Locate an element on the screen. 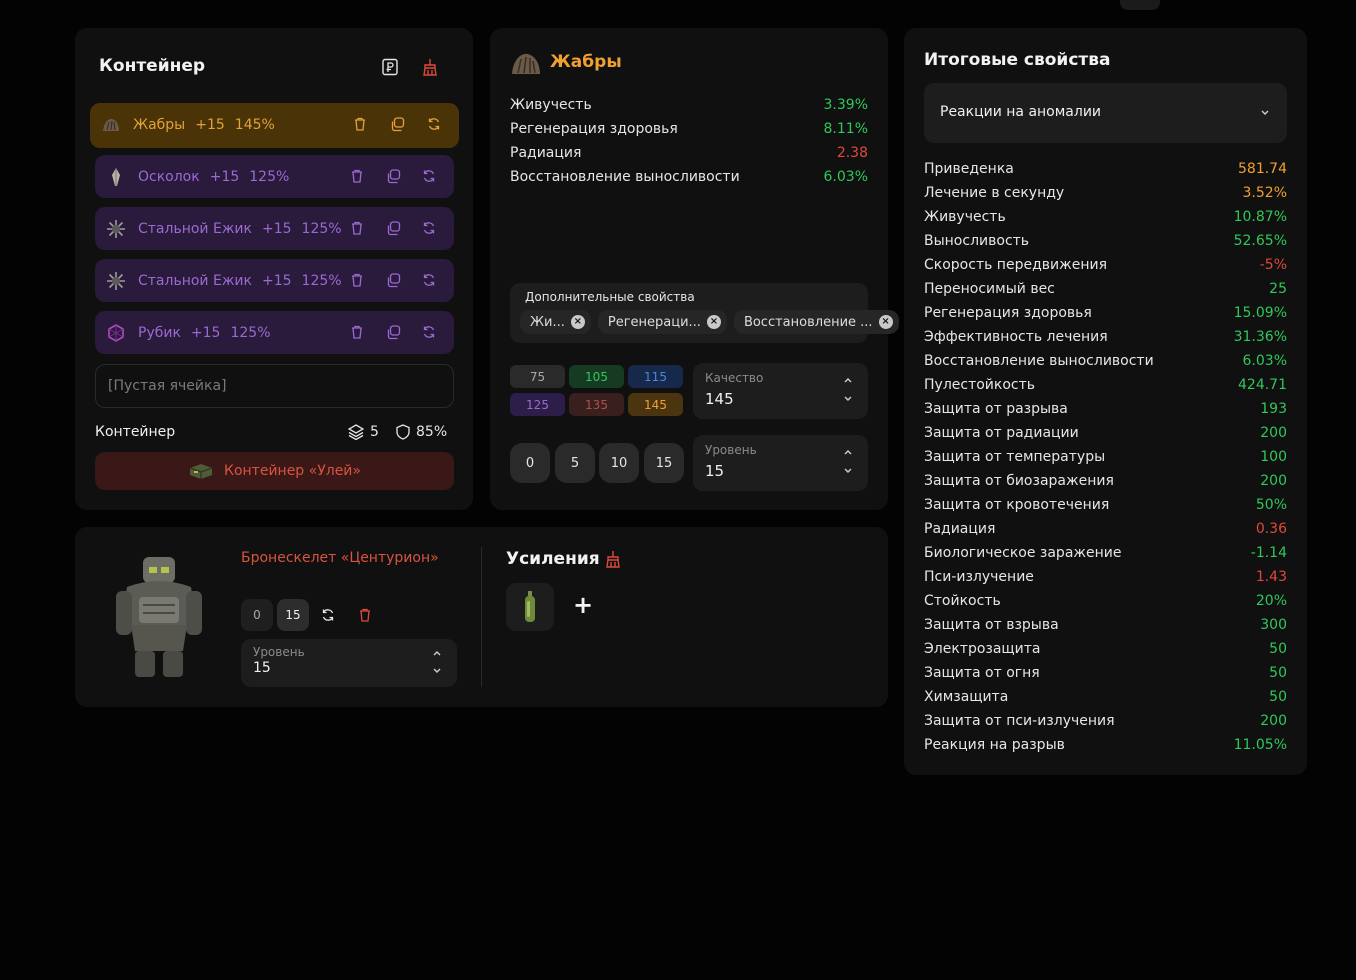  stat-label: Эффективность лечения is located at coordinates (1016, 337).